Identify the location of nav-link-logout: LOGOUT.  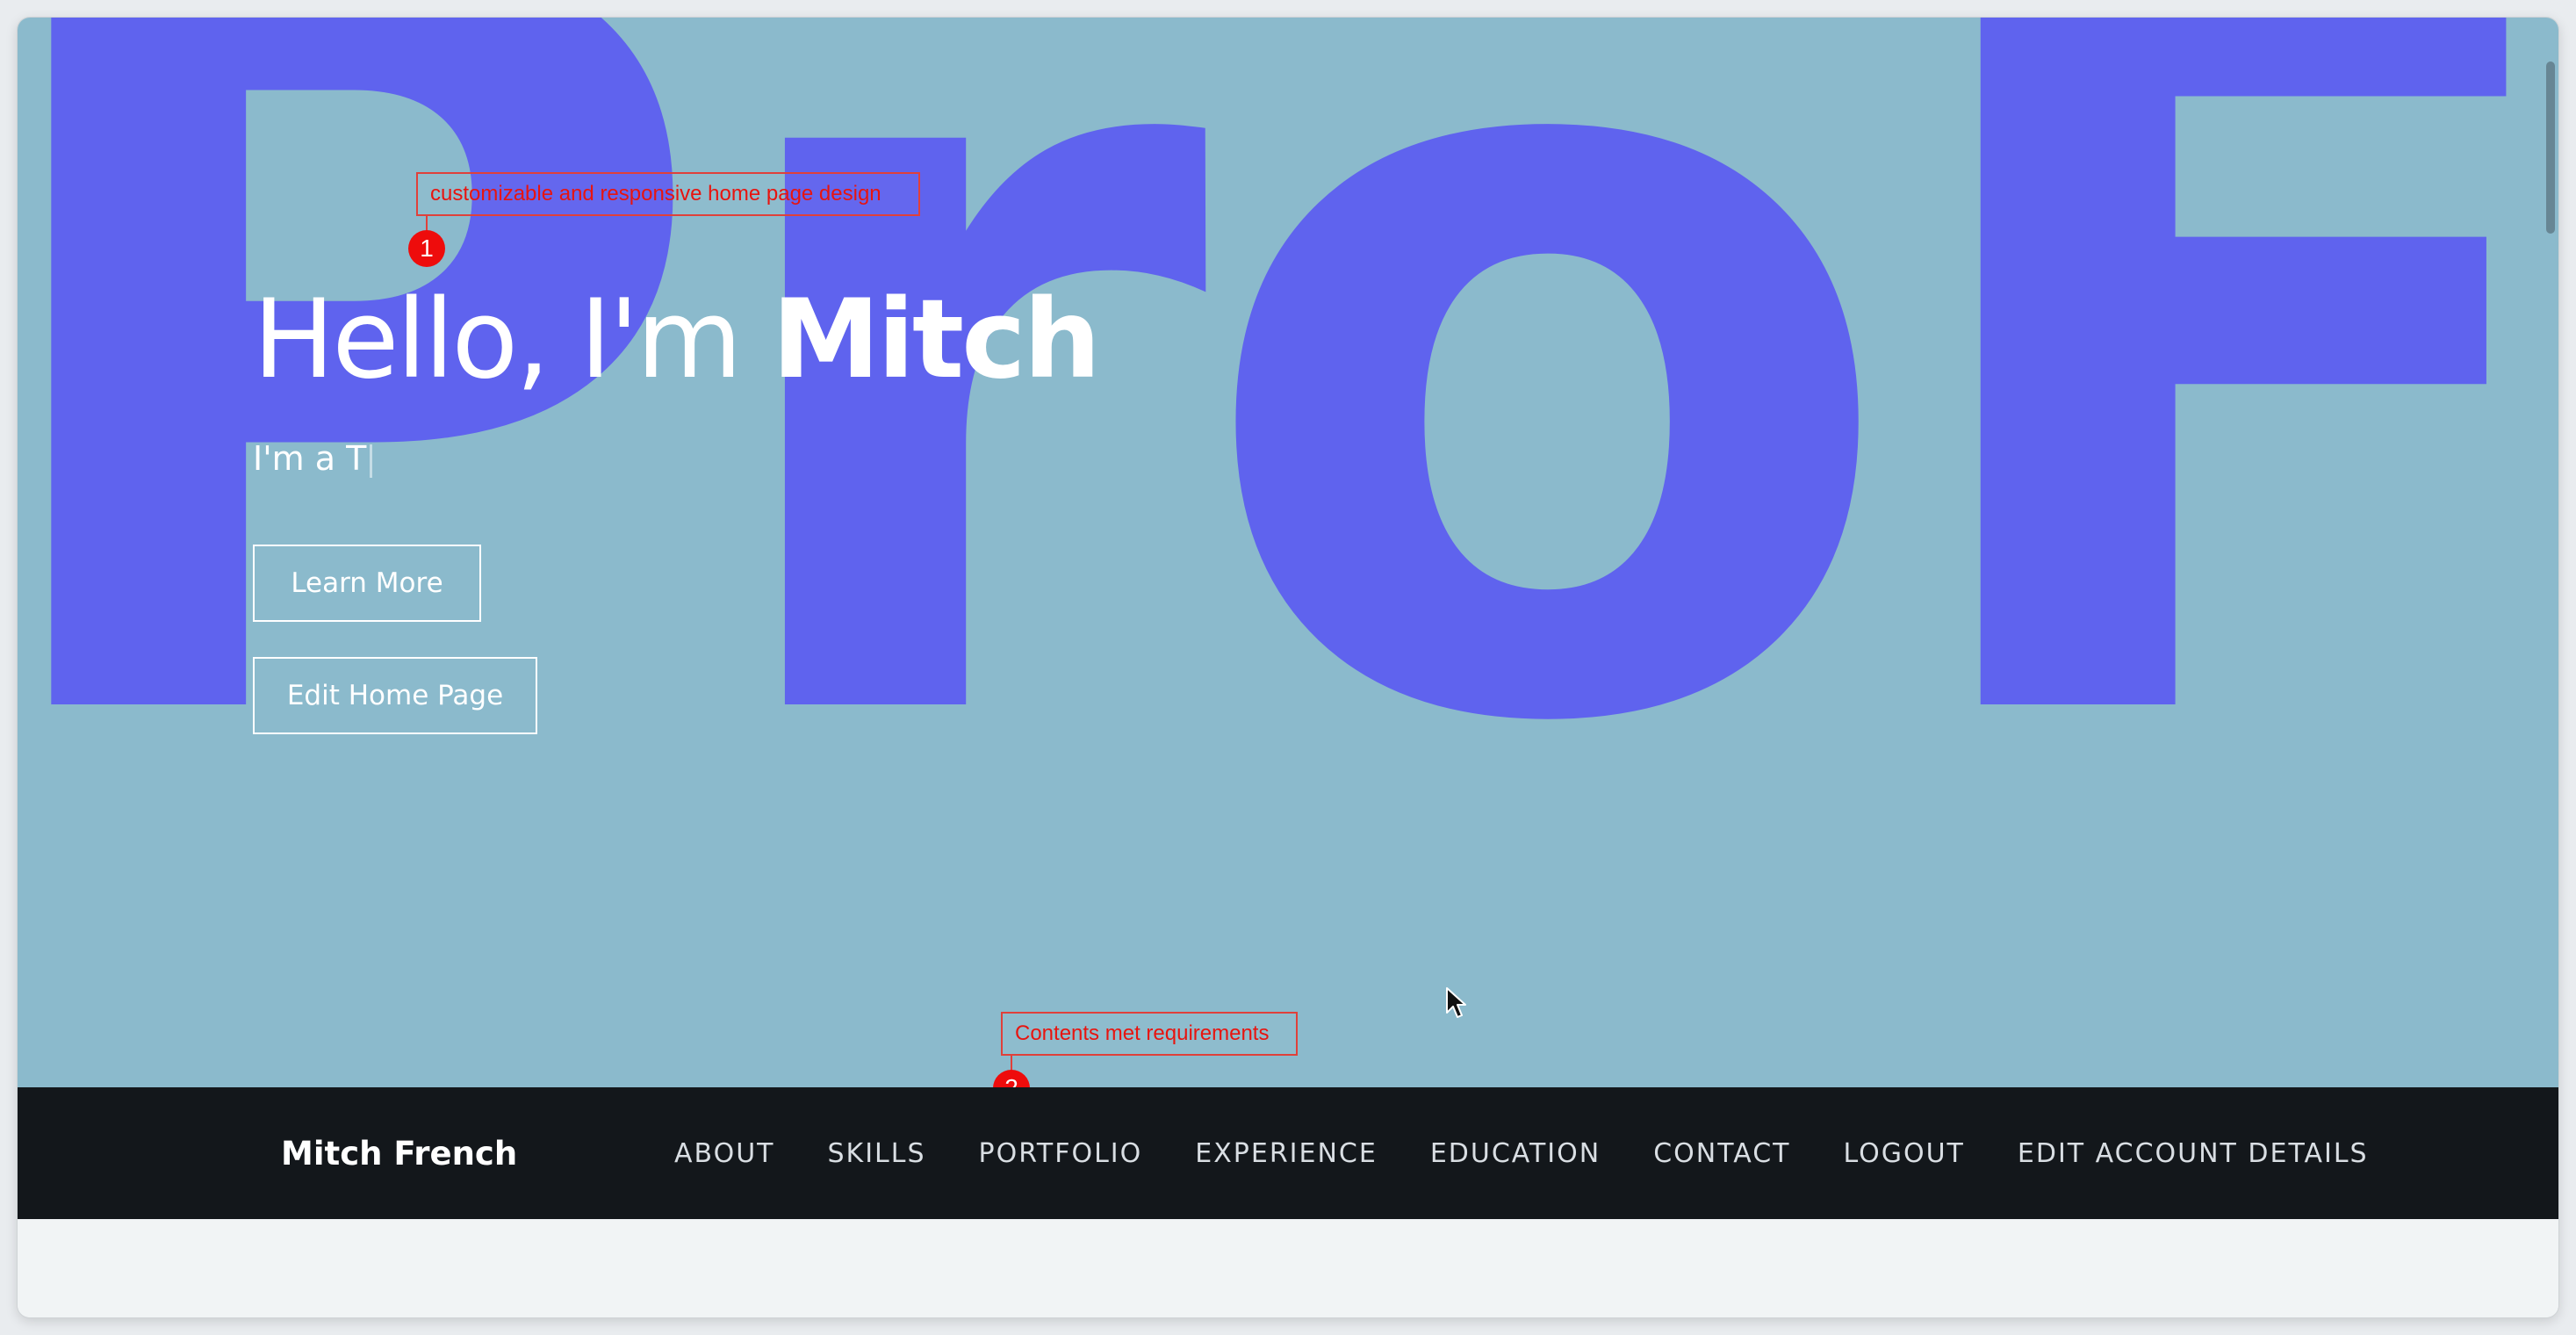
(1903, 1153).